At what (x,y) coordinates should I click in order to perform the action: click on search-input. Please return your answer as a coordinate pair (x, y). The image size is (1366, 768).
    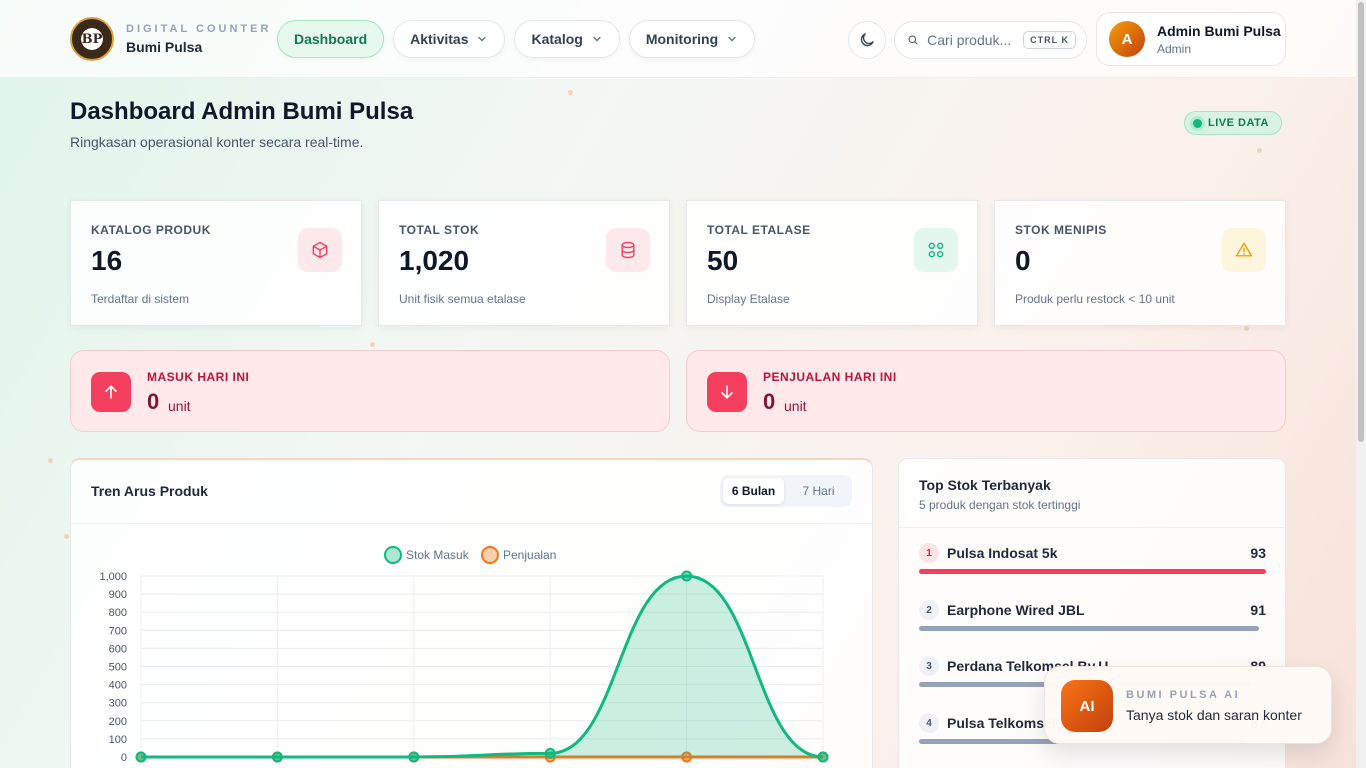
    Looking at the image, I should click on (971, 40).